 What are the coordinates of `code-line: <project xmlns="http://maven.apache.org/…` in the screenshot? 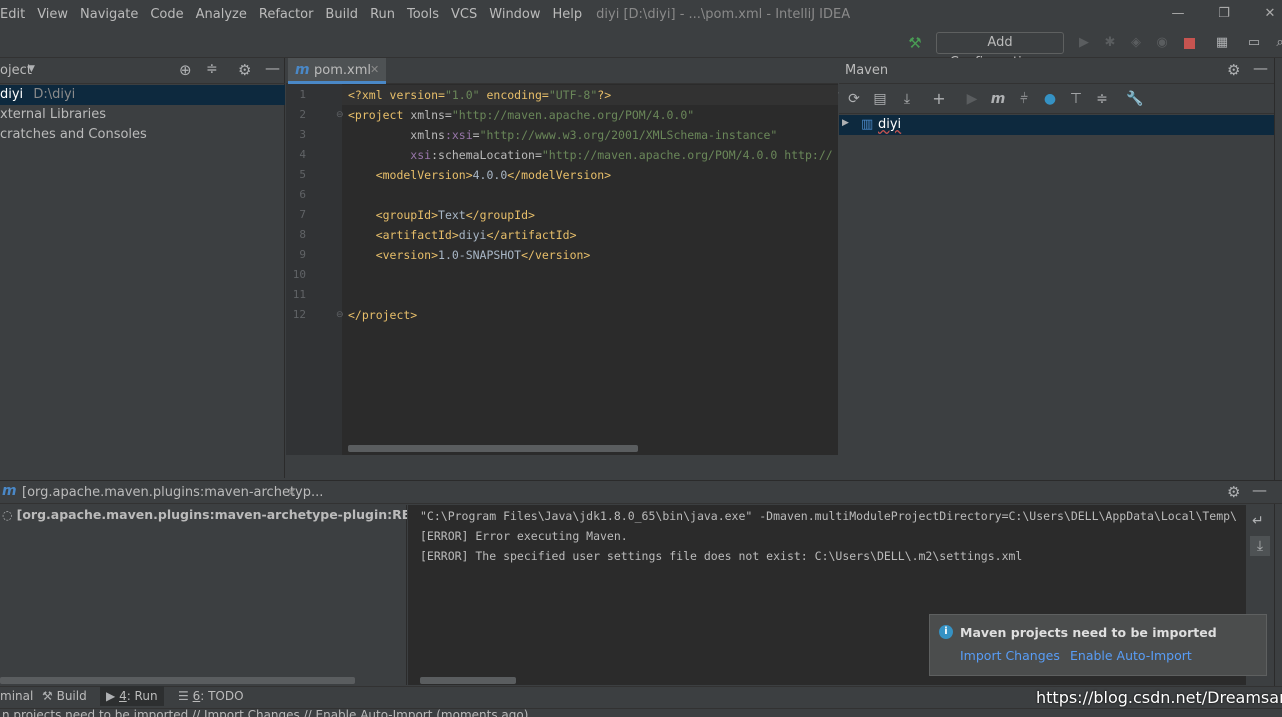 It's located at (521, 115).